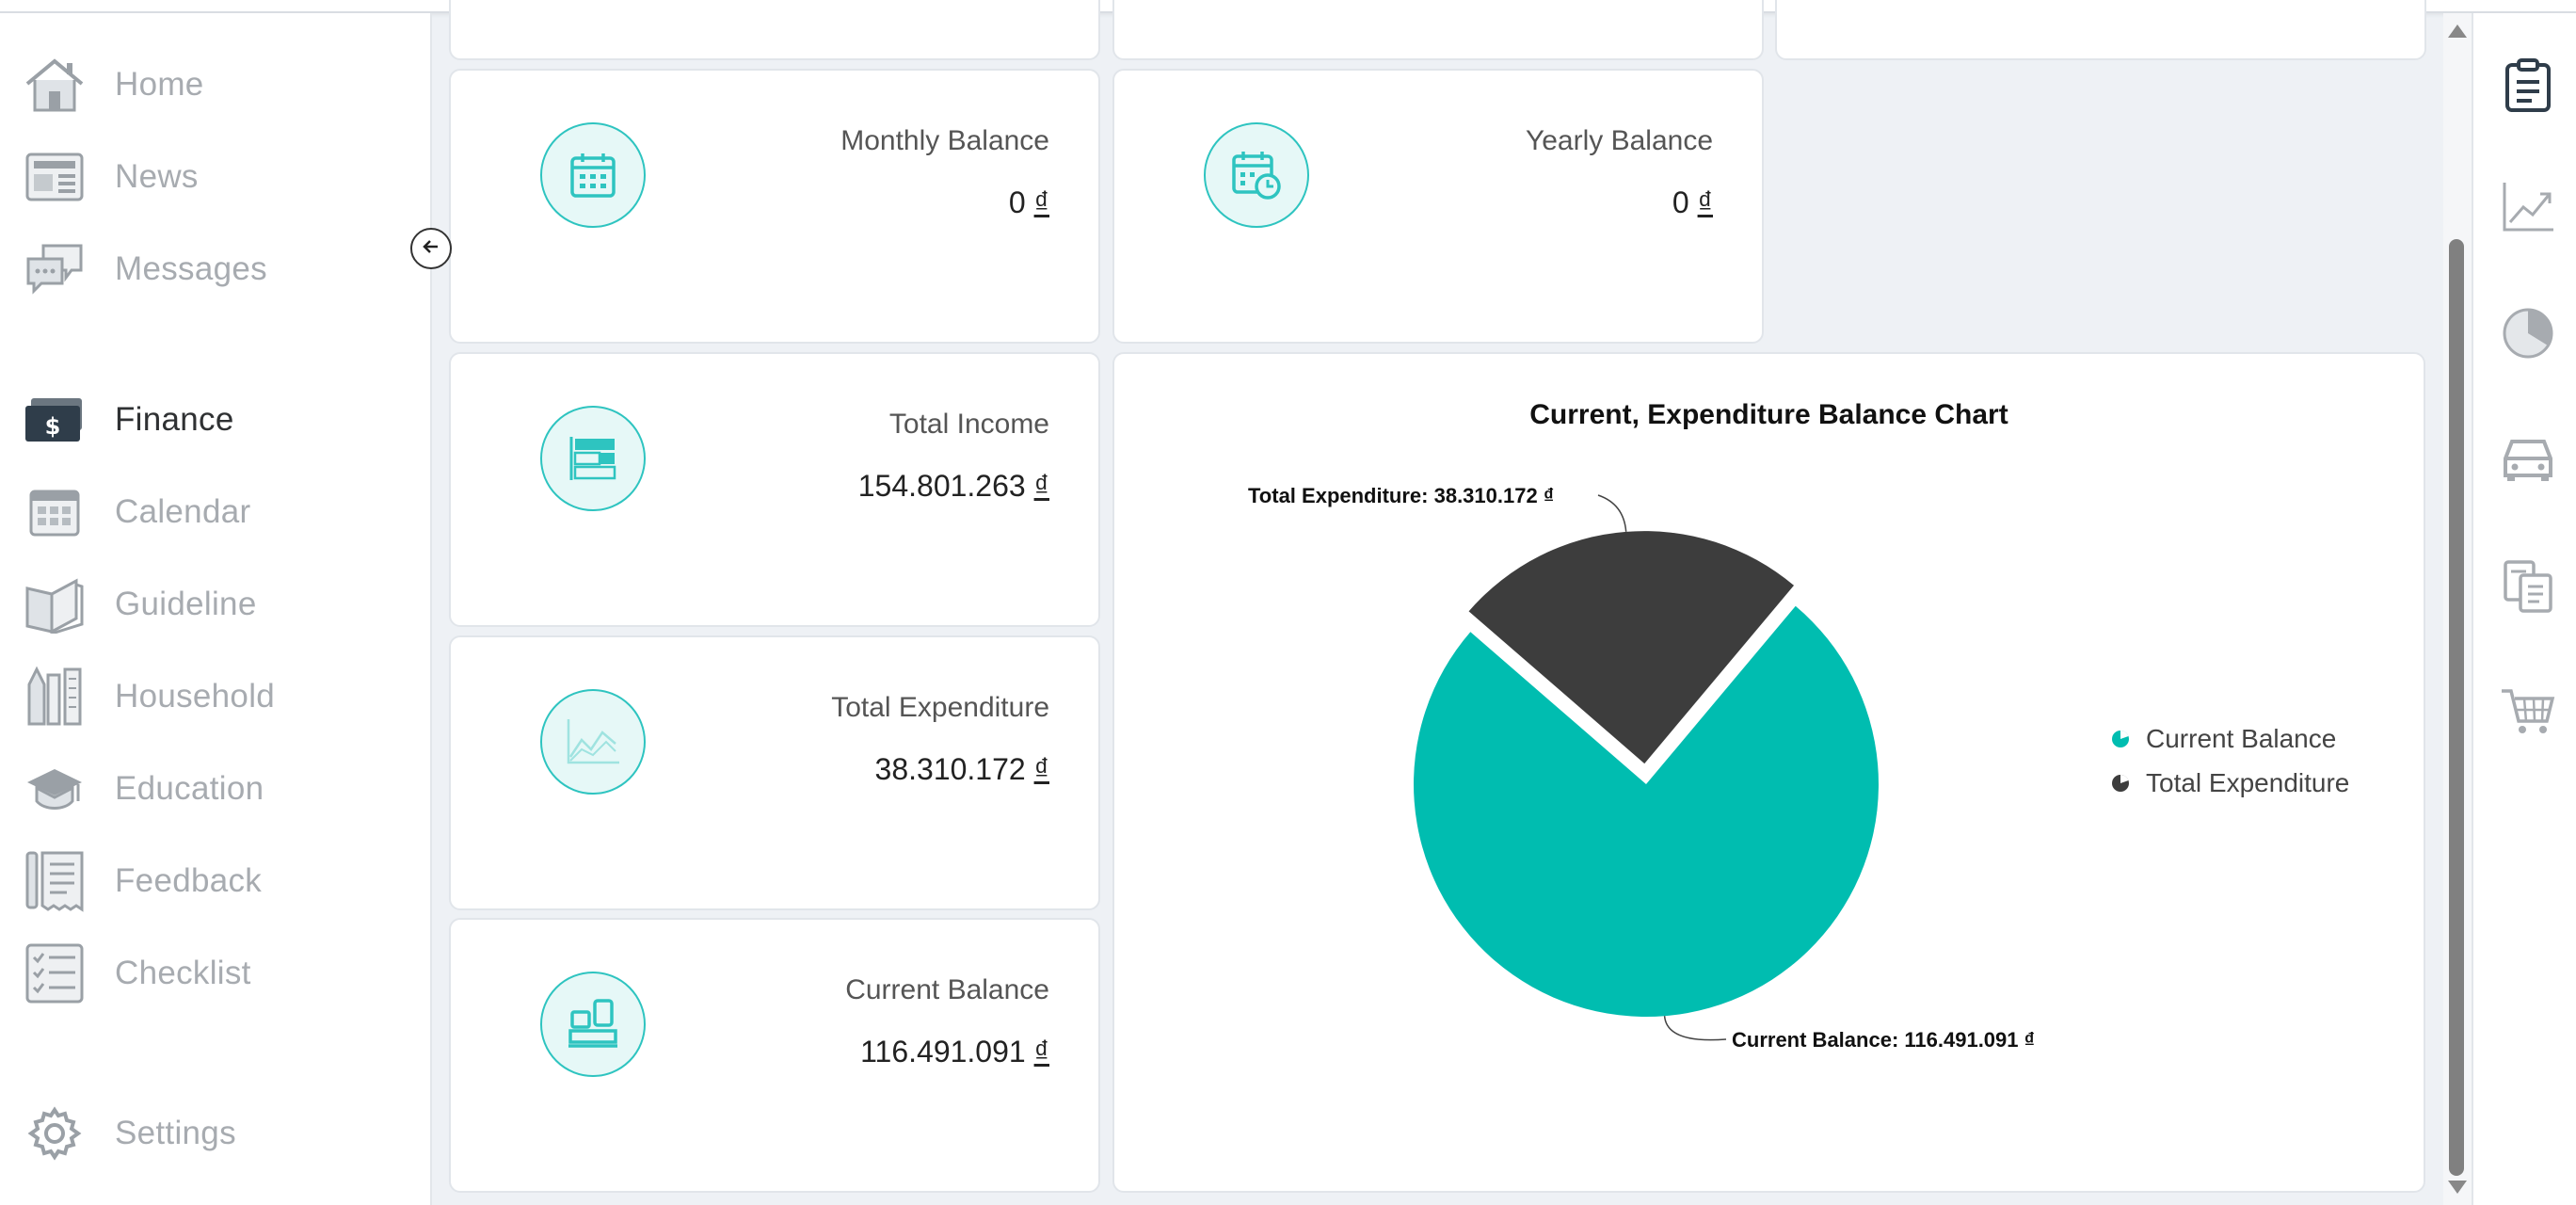 This screenshot has height=1205, width=2576. What do you see at coordinates (2229, 783) in the screenshot?
I see `legend-item-total-expenditure: Total Expenditure` at bounding box center [2229, 783].